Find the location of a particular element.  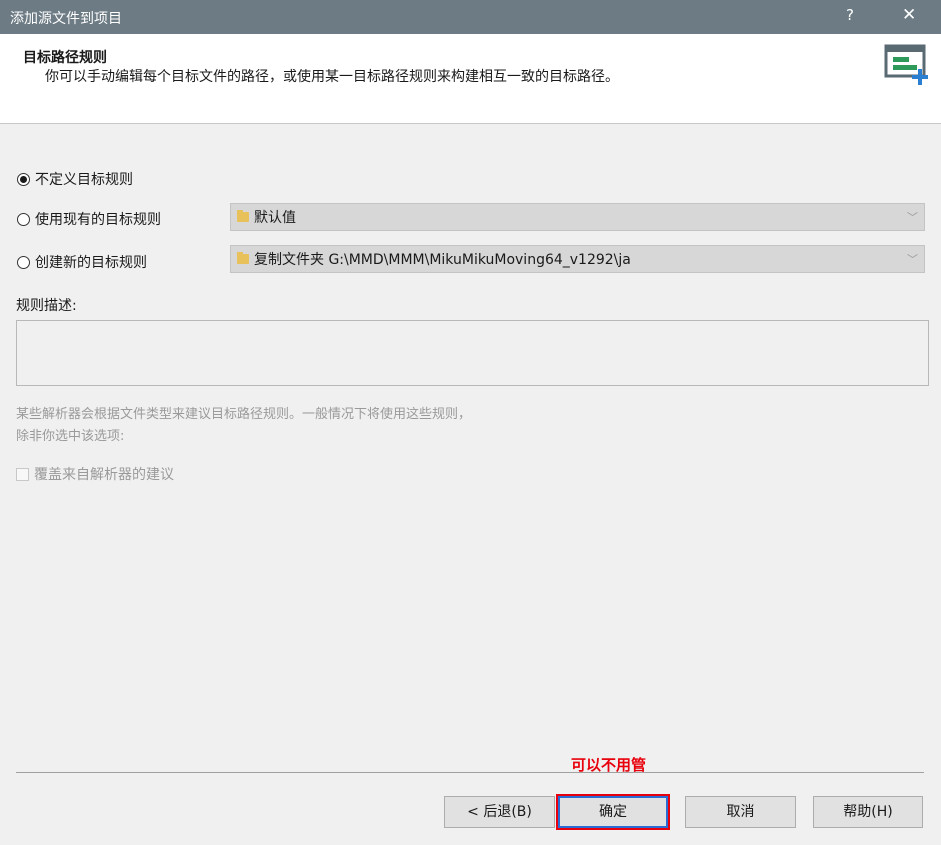

override-option: 覆盖来自解析器的建议 is located at coordinates (95, 474).